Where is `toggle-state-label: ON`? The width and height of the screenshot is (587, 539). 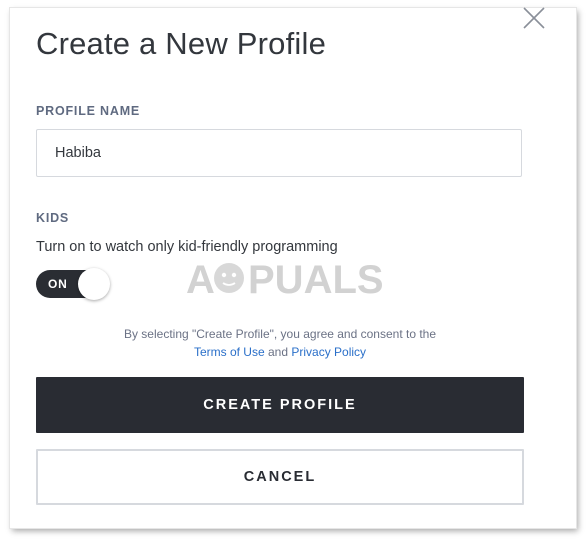
toggle-state-label: ON is located at coordinates (58, 284).